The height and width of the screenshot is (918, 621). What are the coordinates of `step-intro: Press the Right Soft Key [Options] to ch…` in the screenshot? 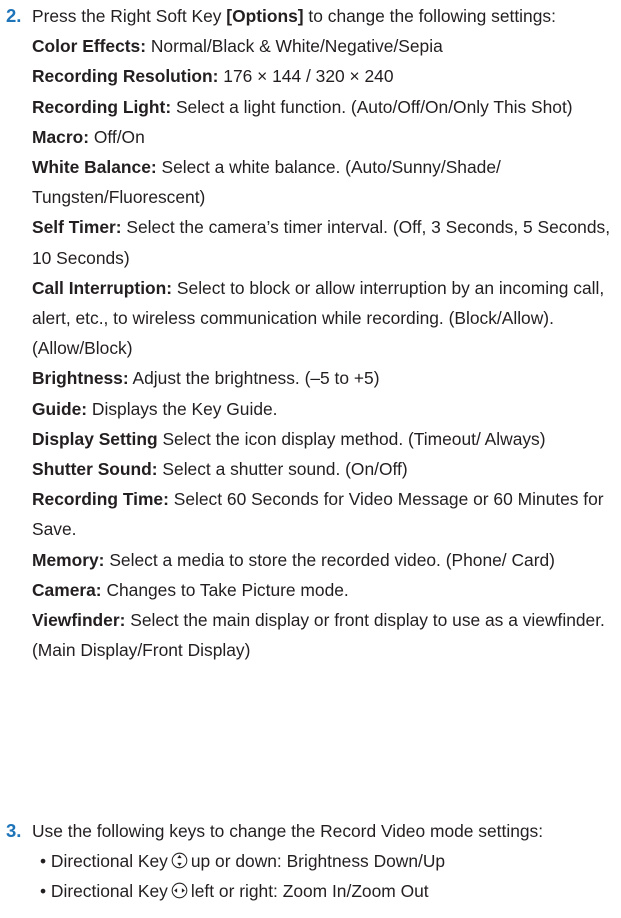 It's located at (324, 16).